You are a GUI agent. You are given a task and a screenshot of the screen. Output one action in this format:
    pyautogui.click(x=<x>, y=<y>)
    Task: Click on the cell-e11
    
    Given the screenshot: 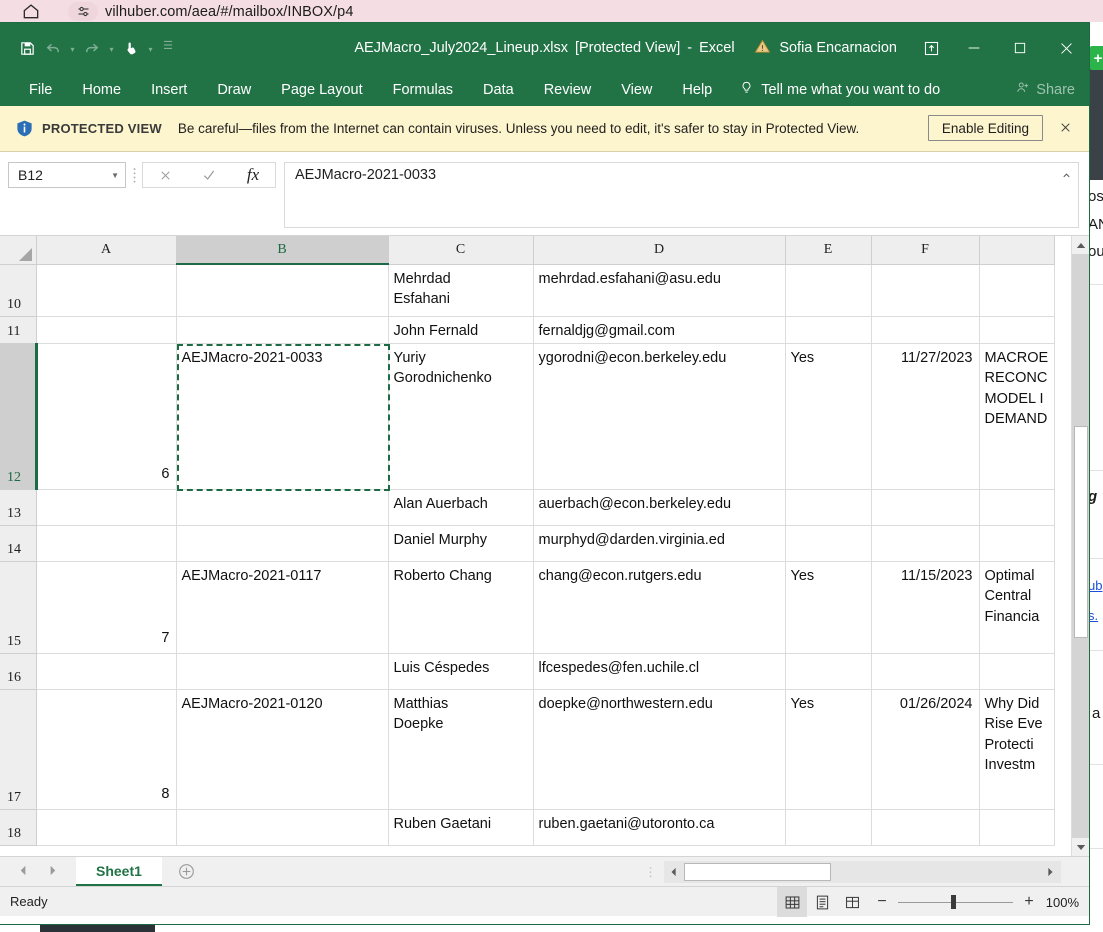 What is the action you would take?
    pyautogui.click(x=828, y=330)
    